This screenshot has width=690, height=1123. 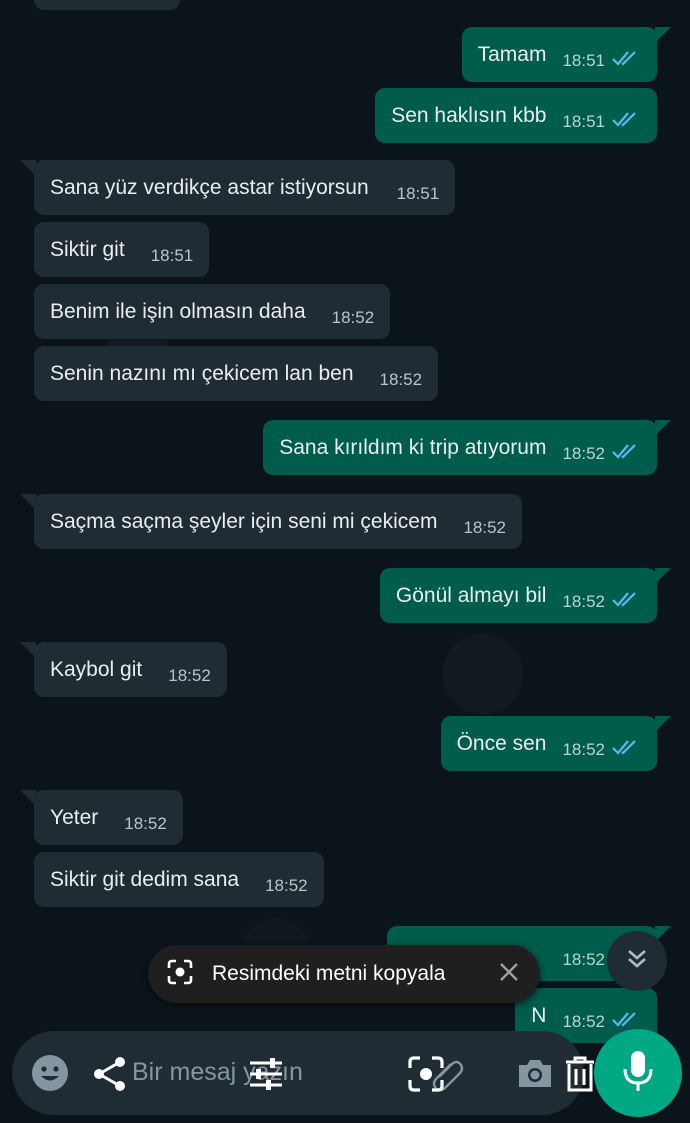 I want to click on message-bubble-outgoing: Gönül almayı bil 18:52, so click(x=525, y=595).